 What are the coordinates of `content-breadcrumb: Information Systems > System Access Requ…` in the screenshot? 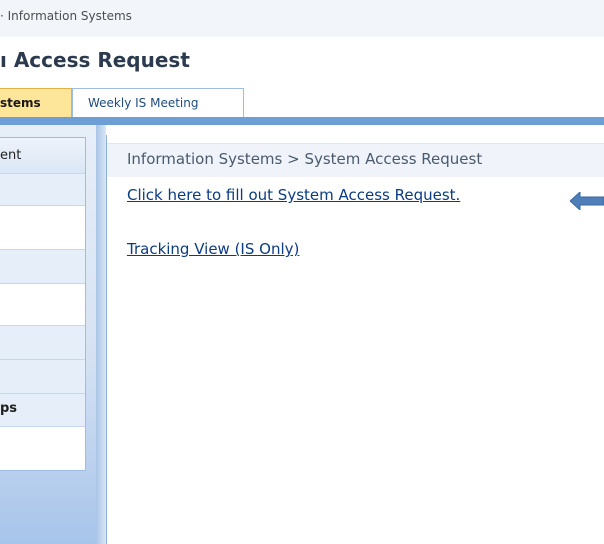 It's located at (305, 159).